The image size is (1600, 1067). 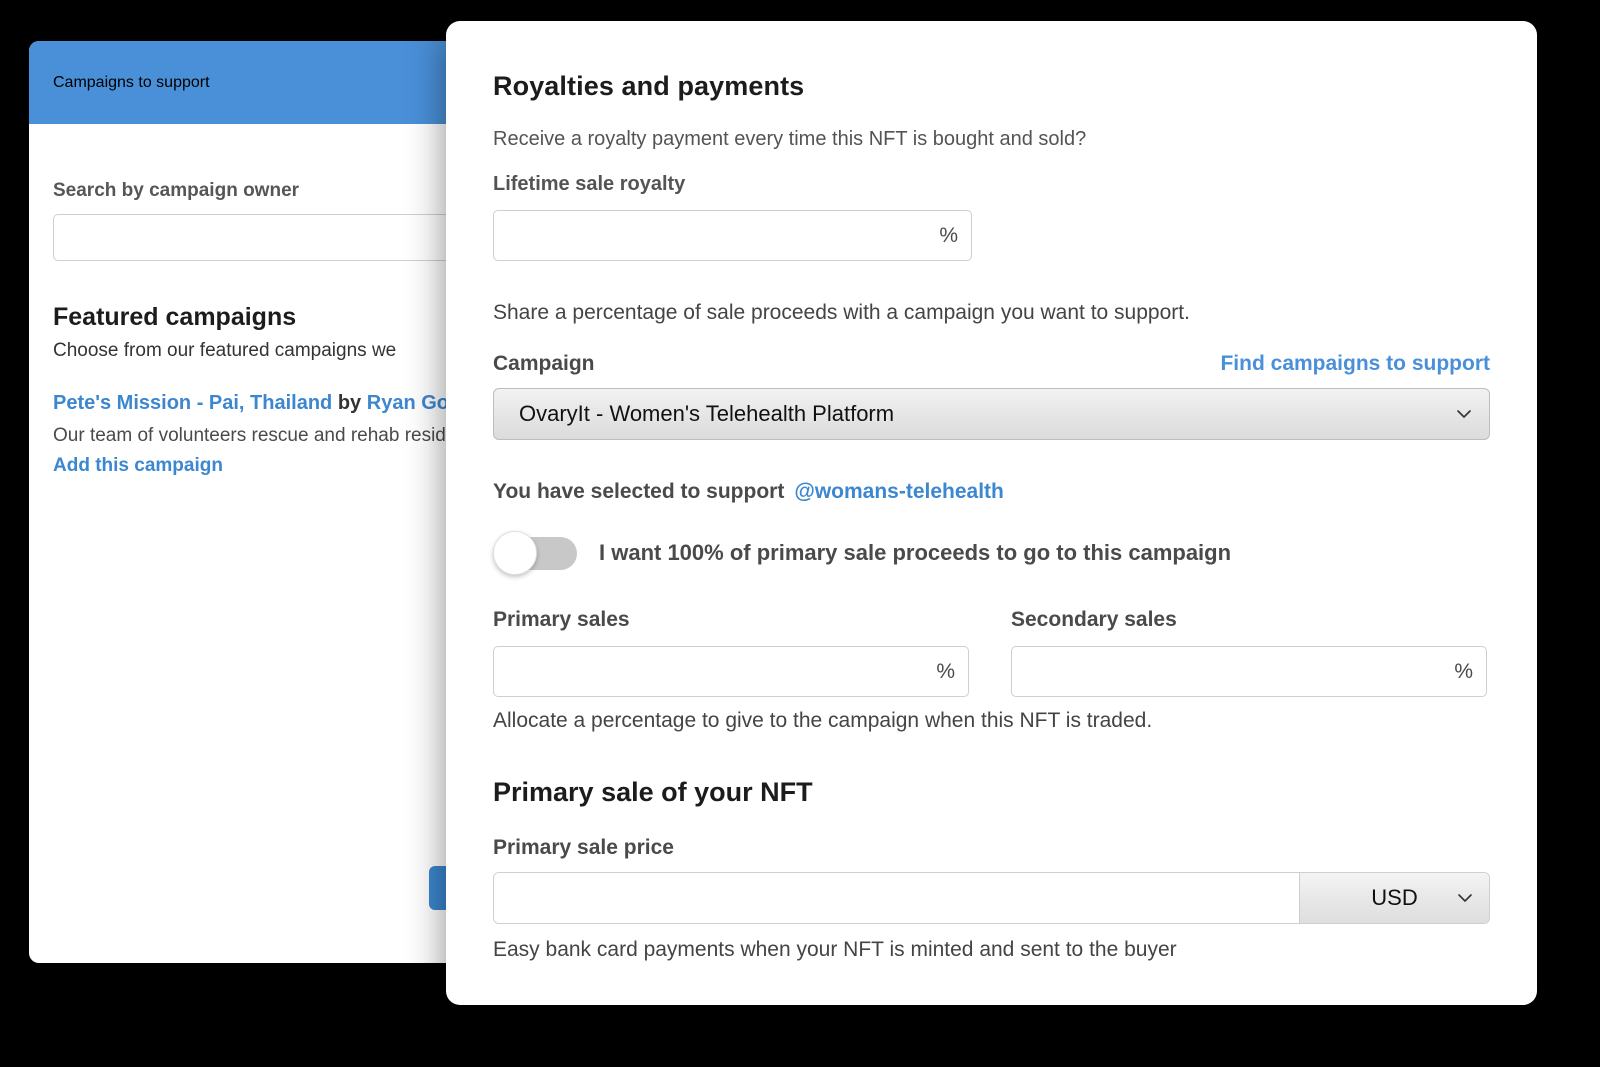 I want to click on featured-campaign-name-link: Pete's Mission - Pai, Thailand, so click(x=192, y=403).